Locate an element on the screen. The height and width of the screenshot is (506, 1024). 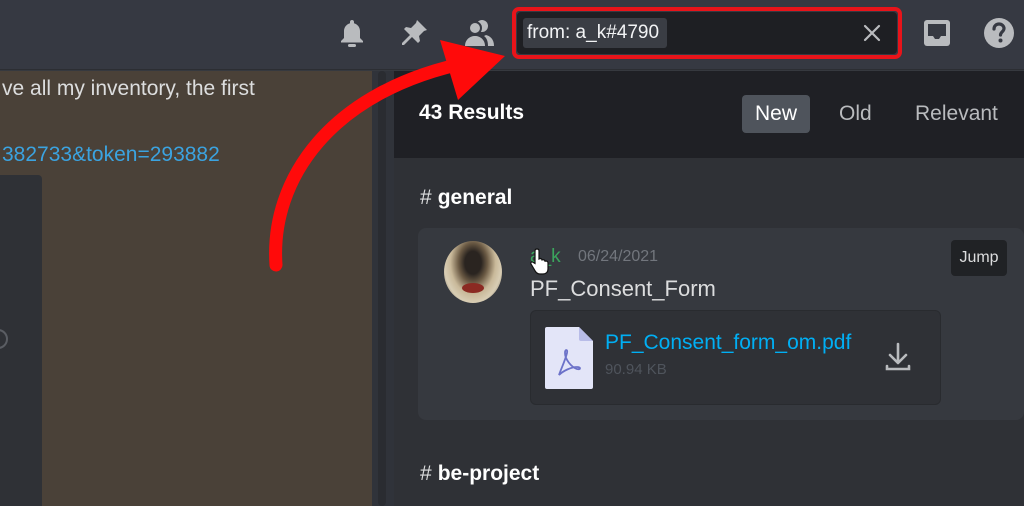
search-input: from: a_k#4790 is located at coordinates (707, 33).